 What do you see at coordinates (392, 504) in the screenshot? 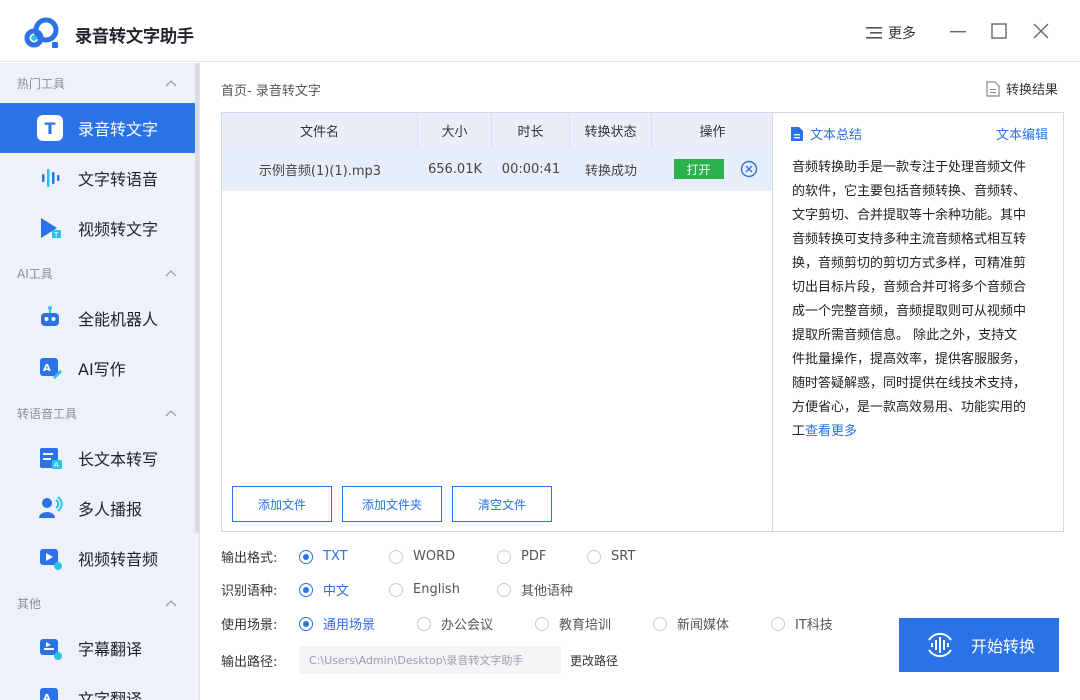
I see `add-folder-button: 添加文件夹` at bounding box center [392, 504].